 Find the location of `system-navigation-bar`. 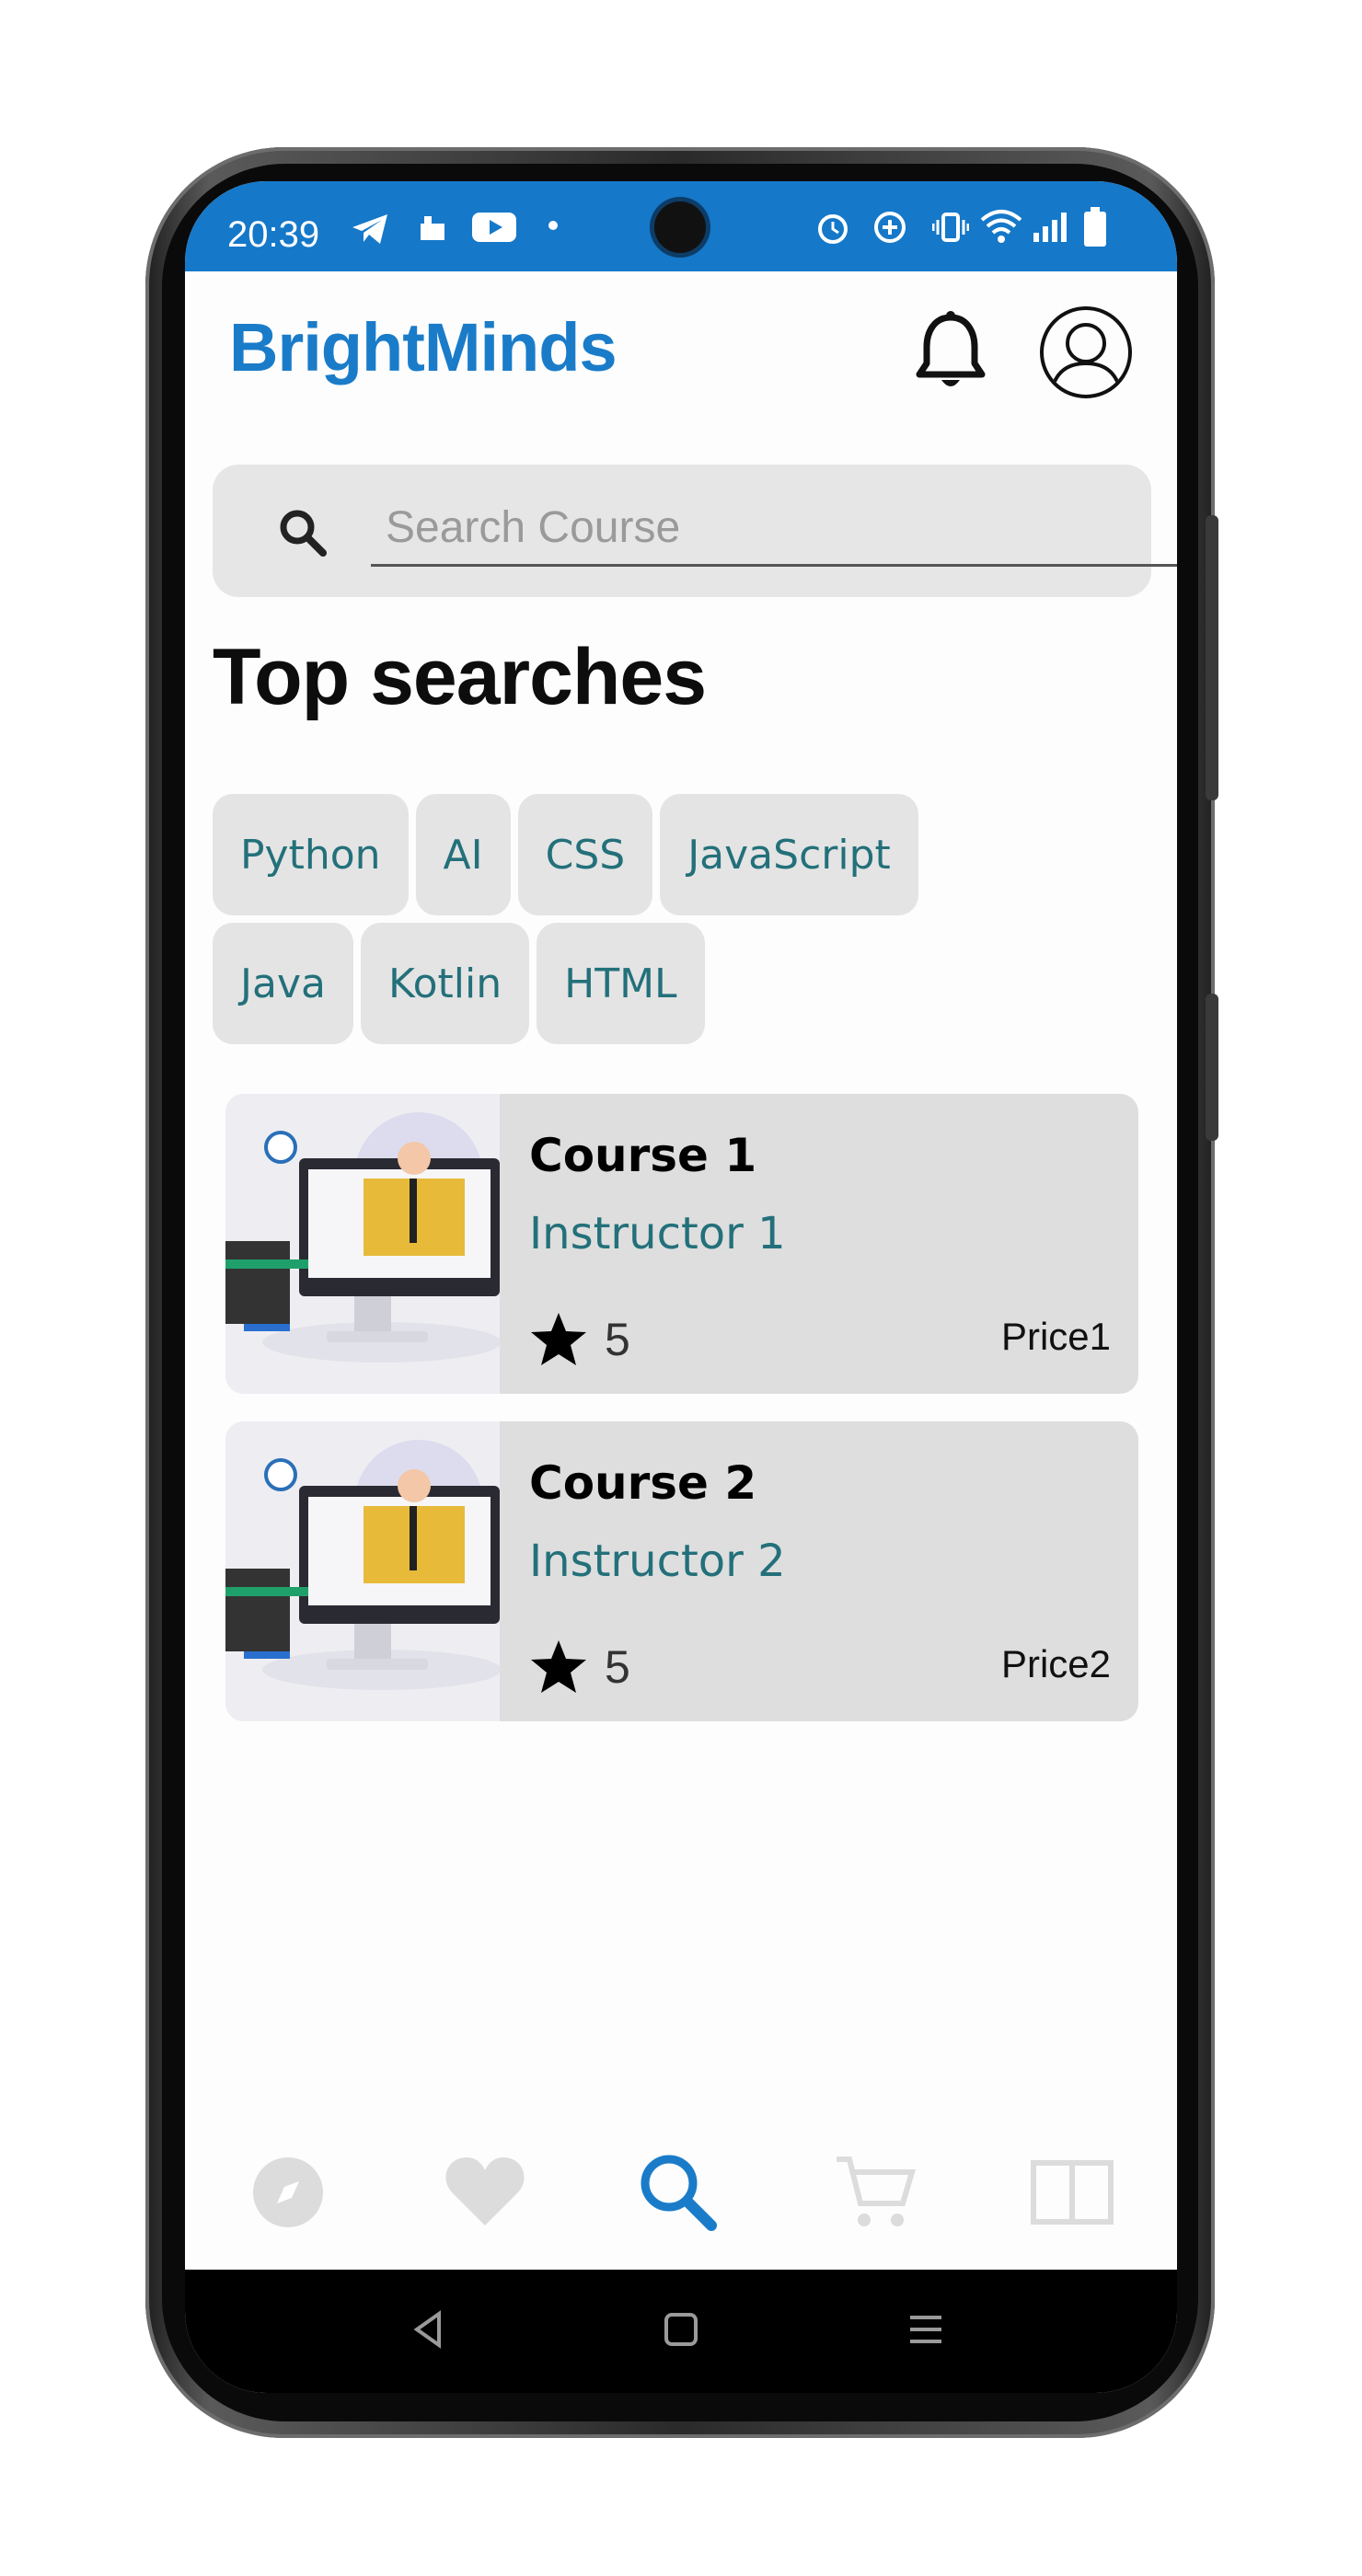

system-navigation-bar is located at coordinates (681, 2331).